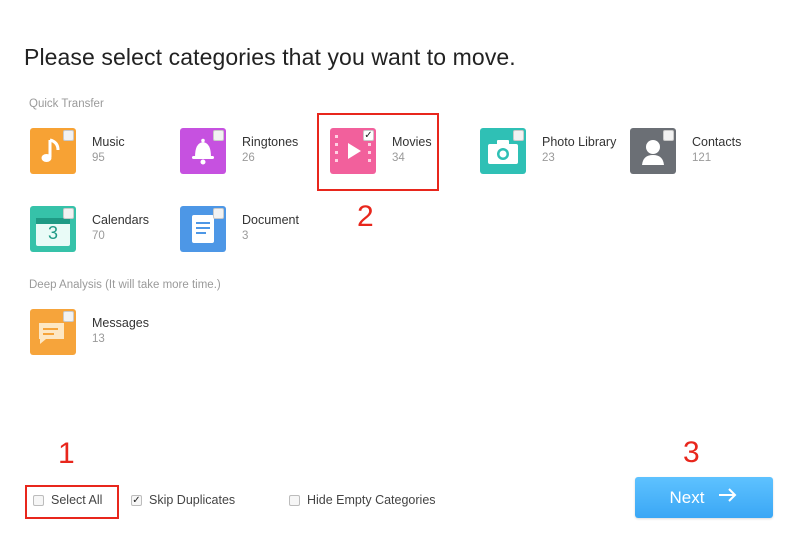  I want to click on category-photo-library: Photo Library 23, so click(550, 152).